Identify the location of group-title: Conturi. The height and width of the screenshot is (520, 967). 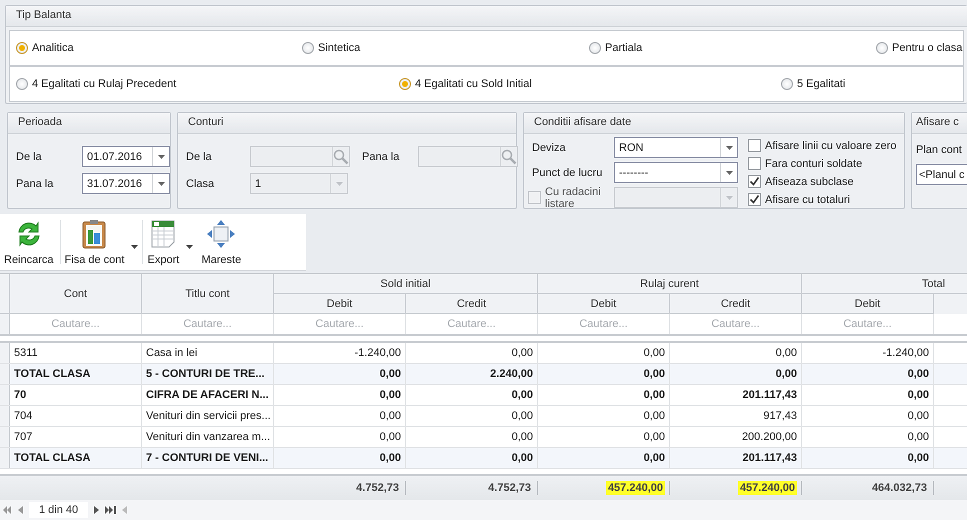
(347, 123).